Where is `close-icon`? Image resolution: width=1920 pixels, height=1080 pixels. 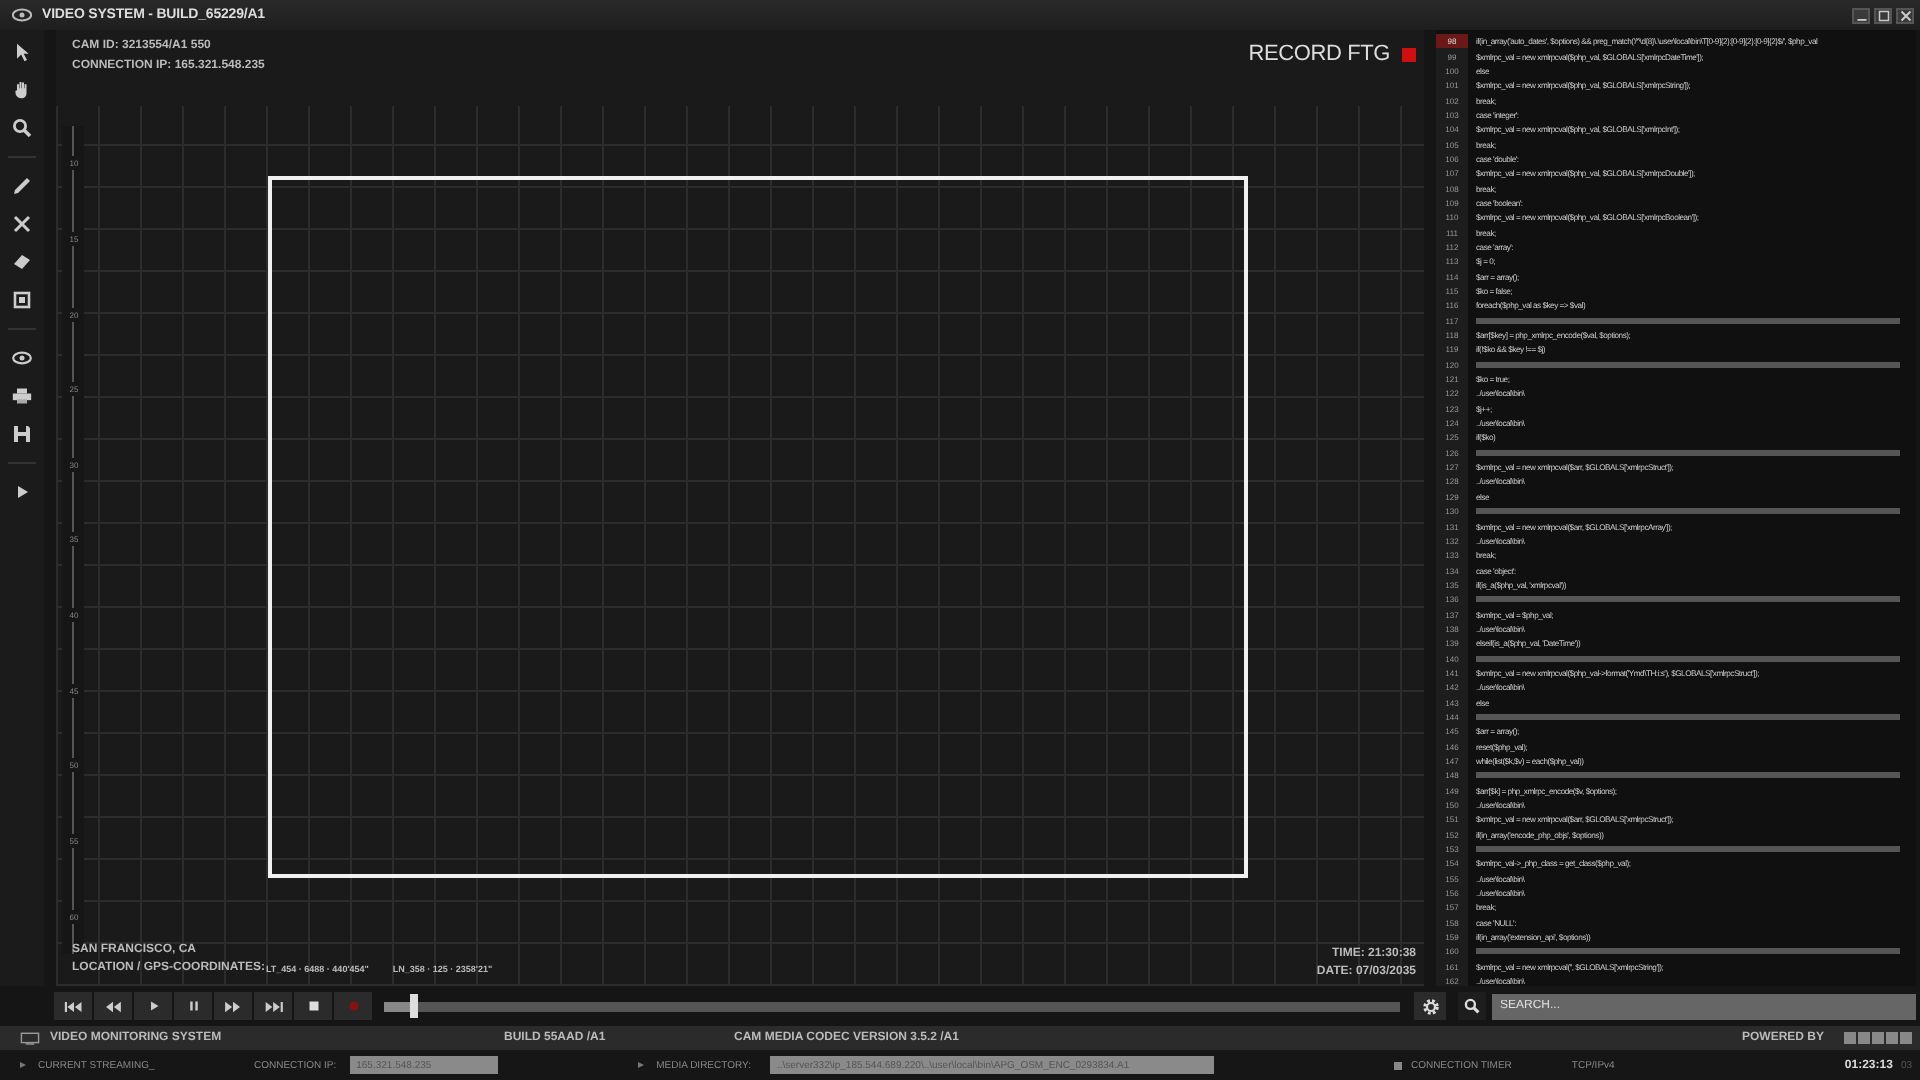
close-icon is located at coordinates (1905, 15).